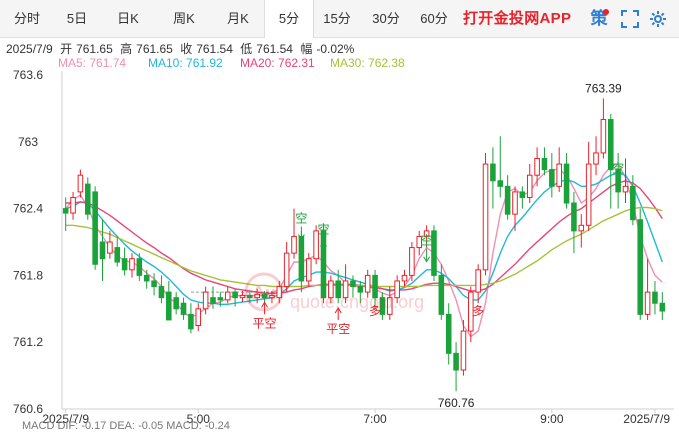  What do you see at coordinates (28, 75) in the screenshot?
I see `y-tick-label: 763.6` at bounding box center [28, 75].